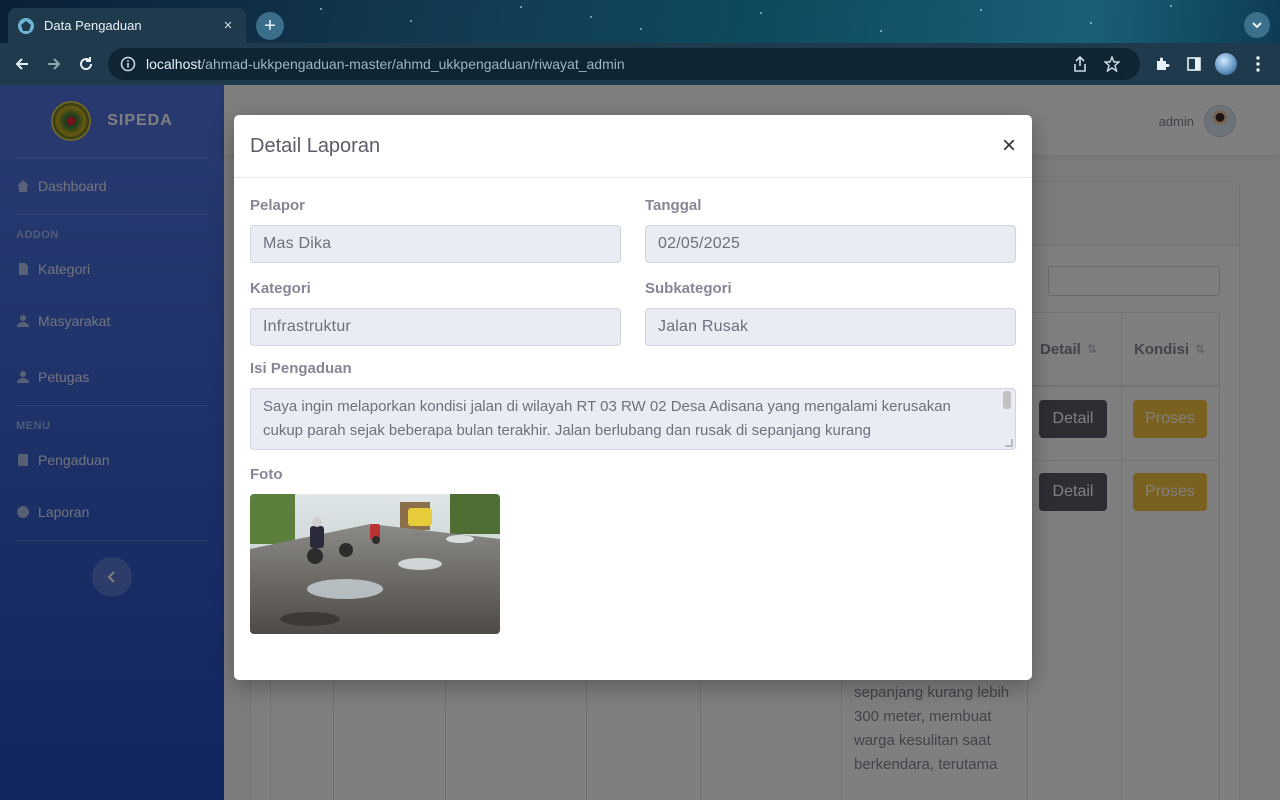 The width and height of the screenshot is (1280, 800). I want to click on extensions-puzzle-icon, so click(1162, 64).